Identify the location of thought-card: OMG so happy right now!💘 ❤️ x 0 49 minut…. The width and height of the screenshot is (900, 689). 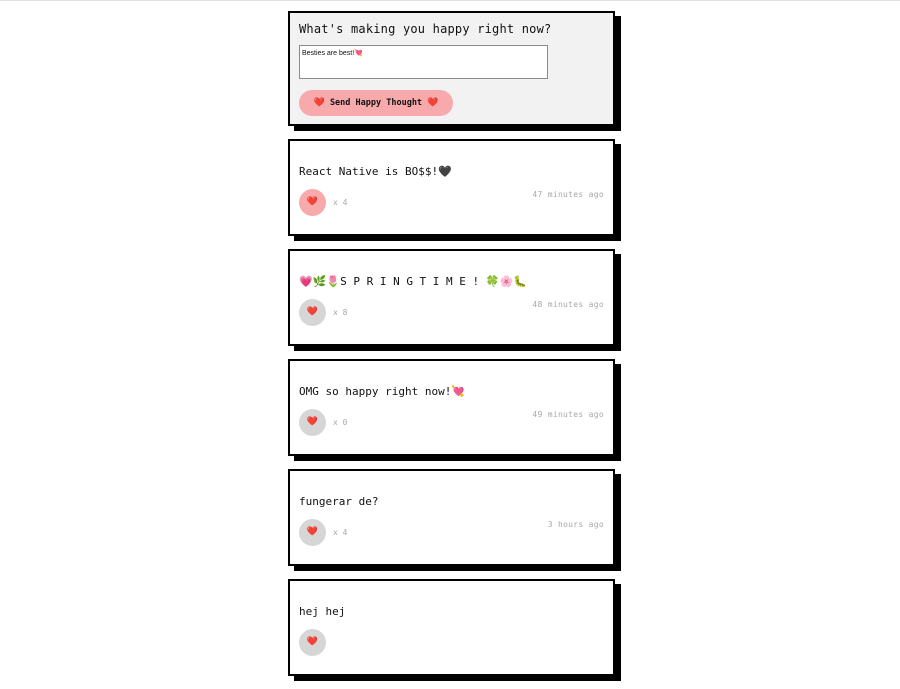
(451, 407).